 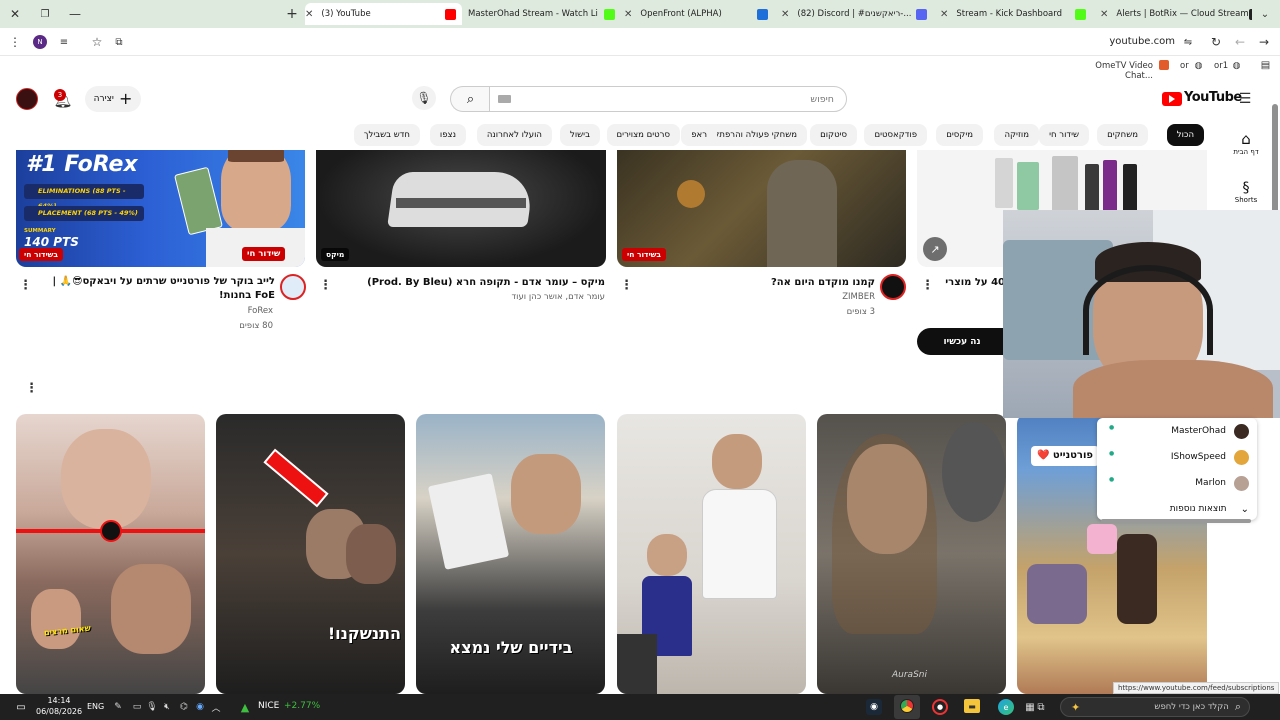 I want to click on tab-youtube: ✕ (3) YouTube, so click(x=383, y=14).